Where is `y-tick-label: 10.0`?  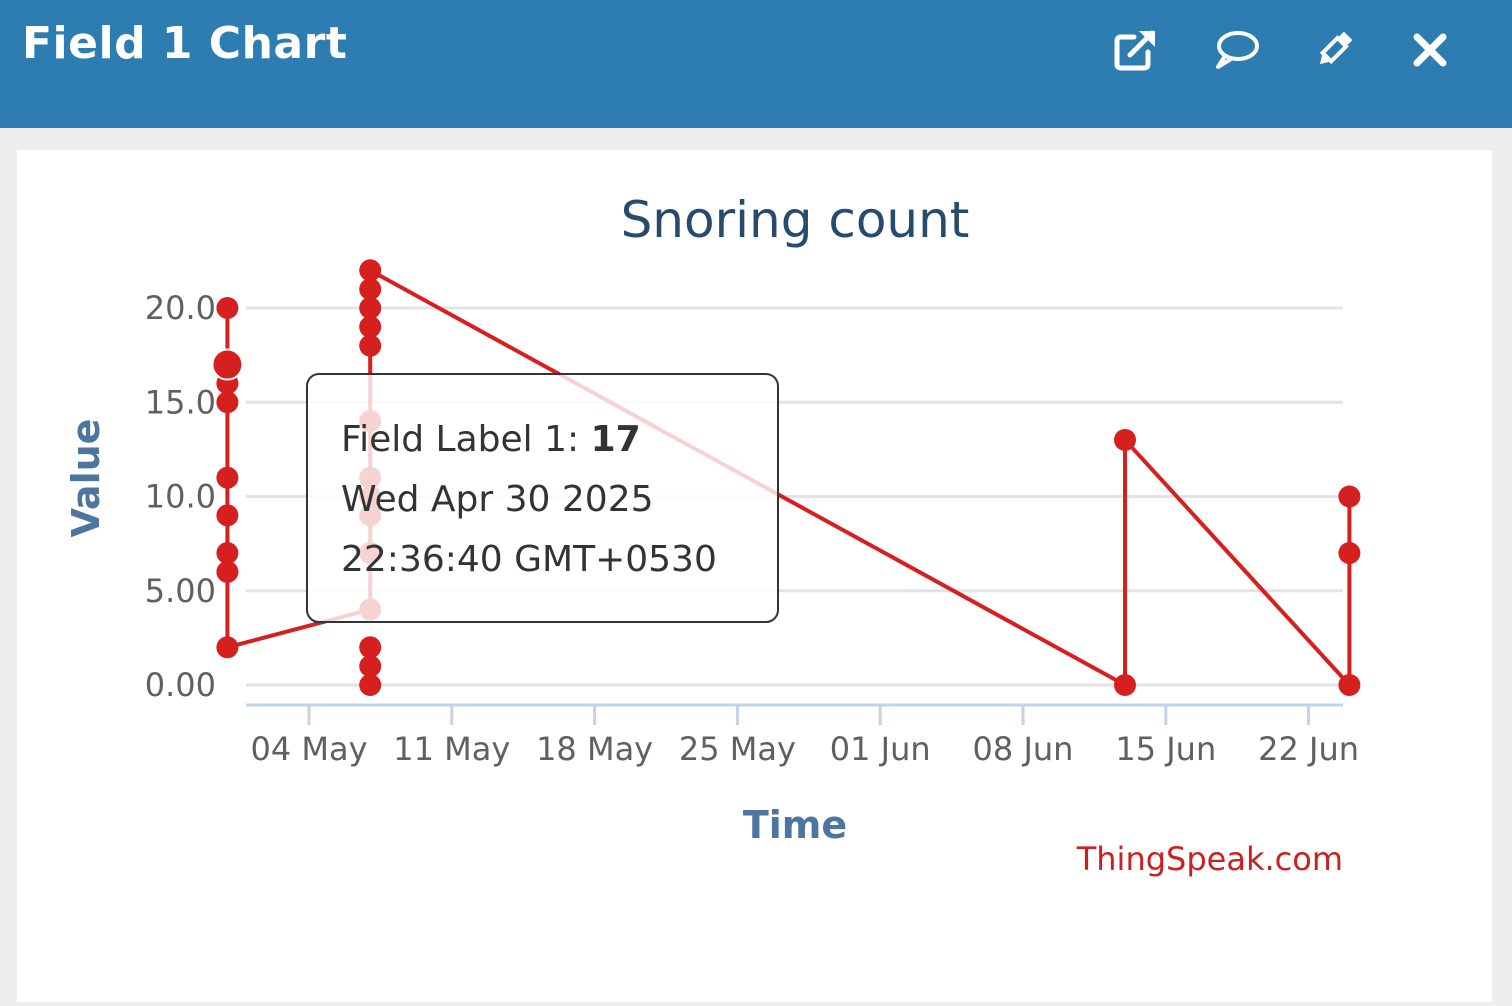
y-tick-label: 10.0 is located at coordinates (180, 497).